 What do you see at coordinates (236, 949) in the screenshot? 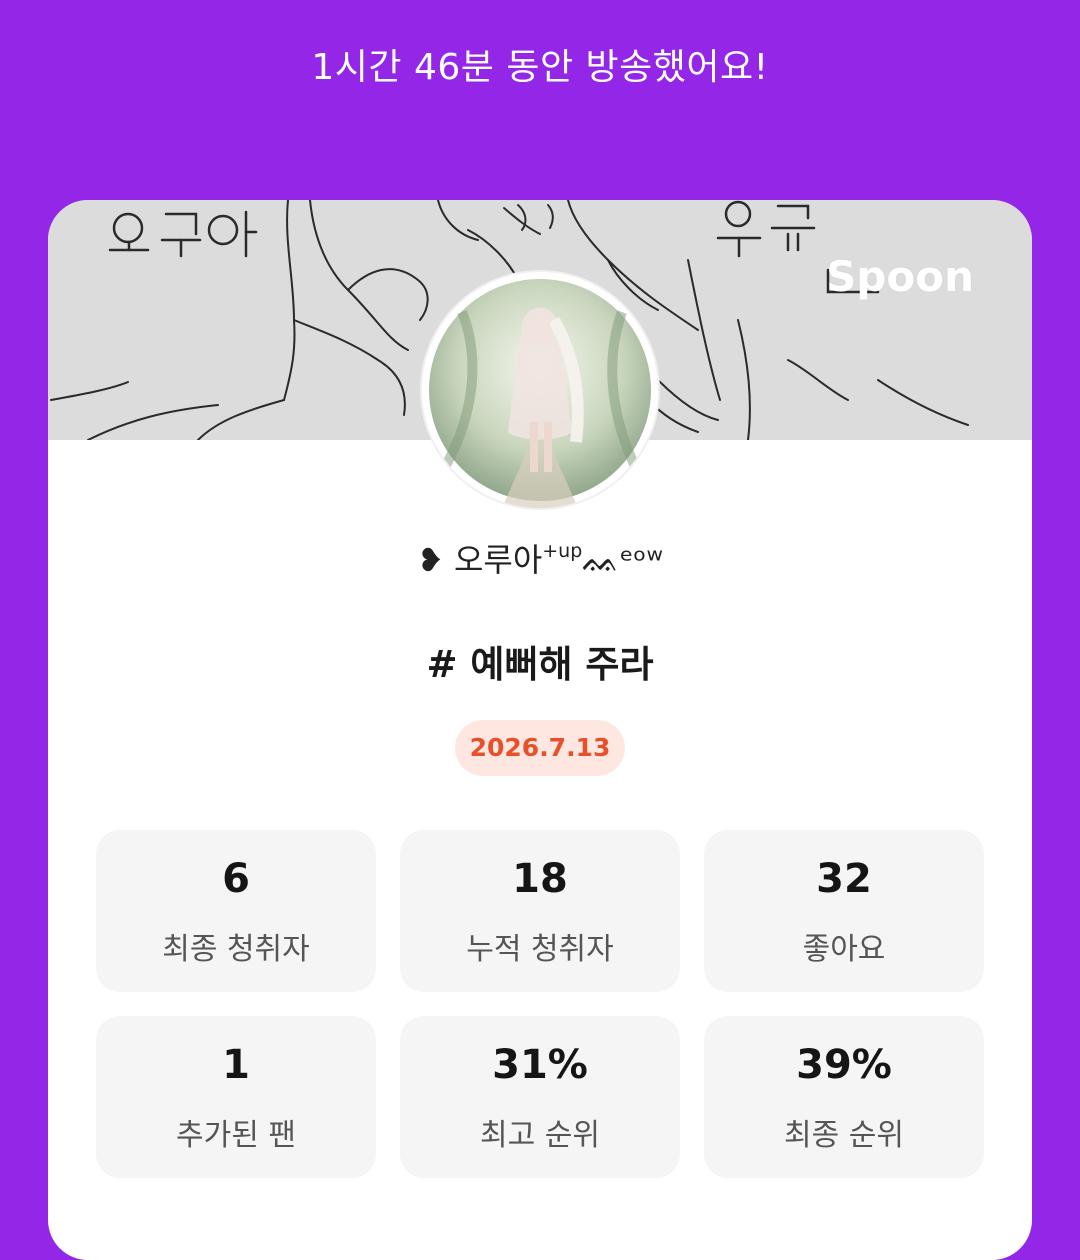
I see `stat-label: 최종 청취자` at bounding box center [236, 949].